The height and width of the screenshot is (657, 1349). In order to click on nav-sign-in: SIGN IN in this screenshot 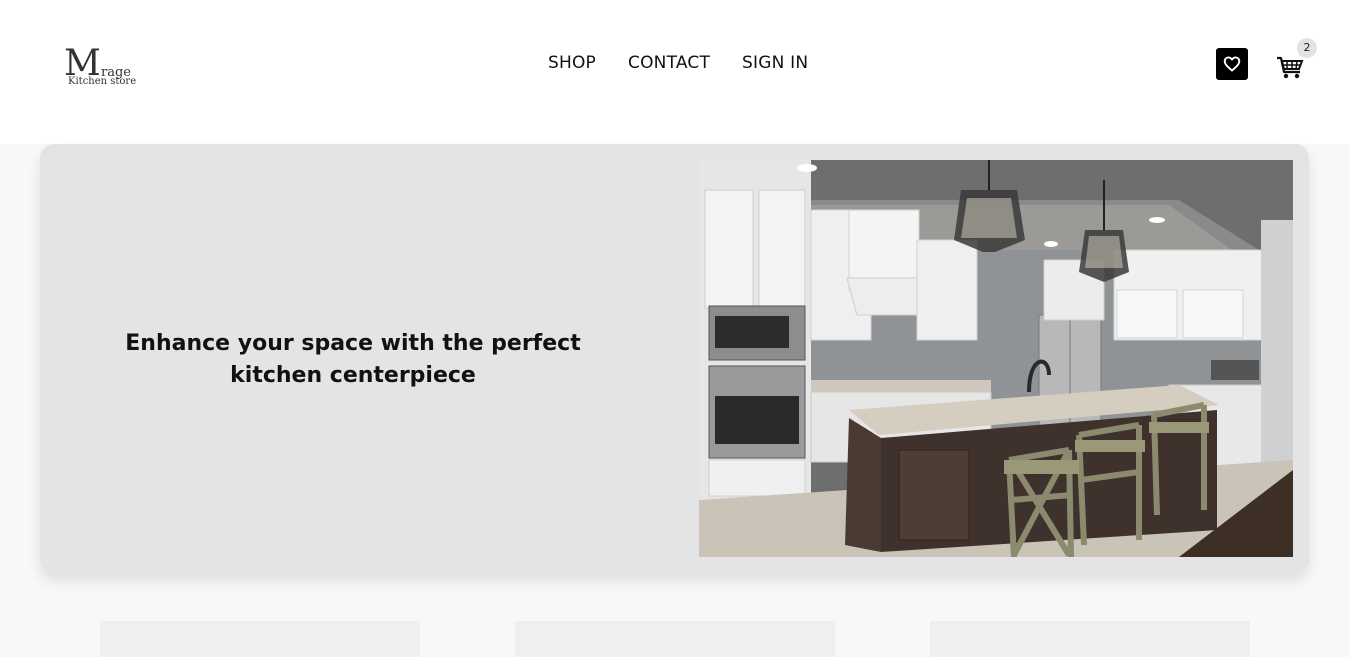, I will do `click(775, 63)`.